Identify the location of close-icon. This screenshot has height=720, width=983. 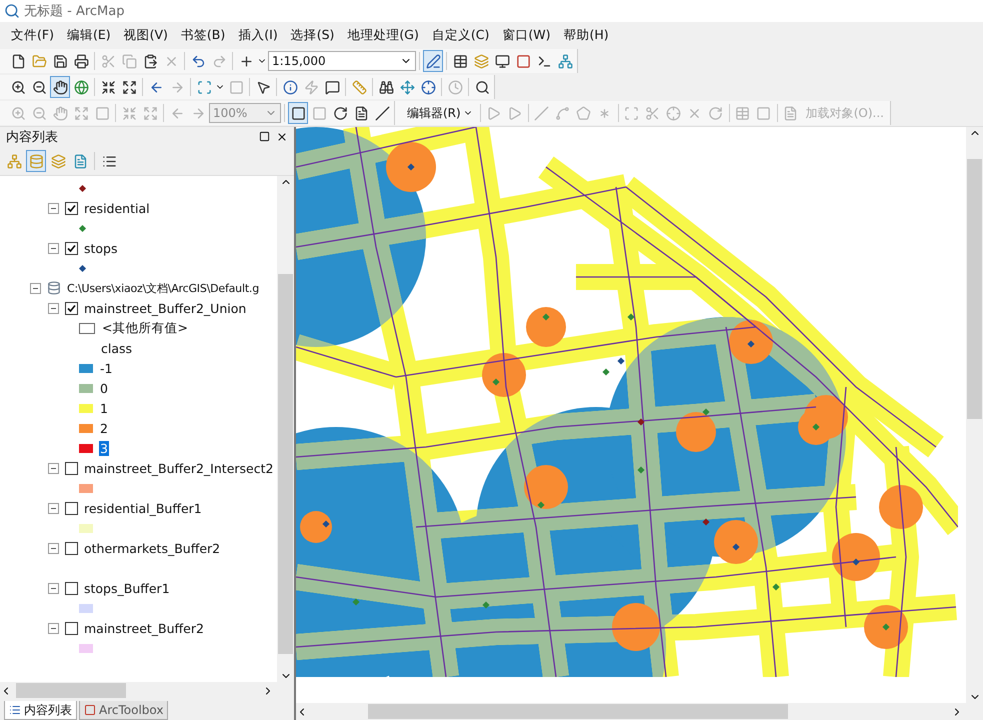
(282, 137).